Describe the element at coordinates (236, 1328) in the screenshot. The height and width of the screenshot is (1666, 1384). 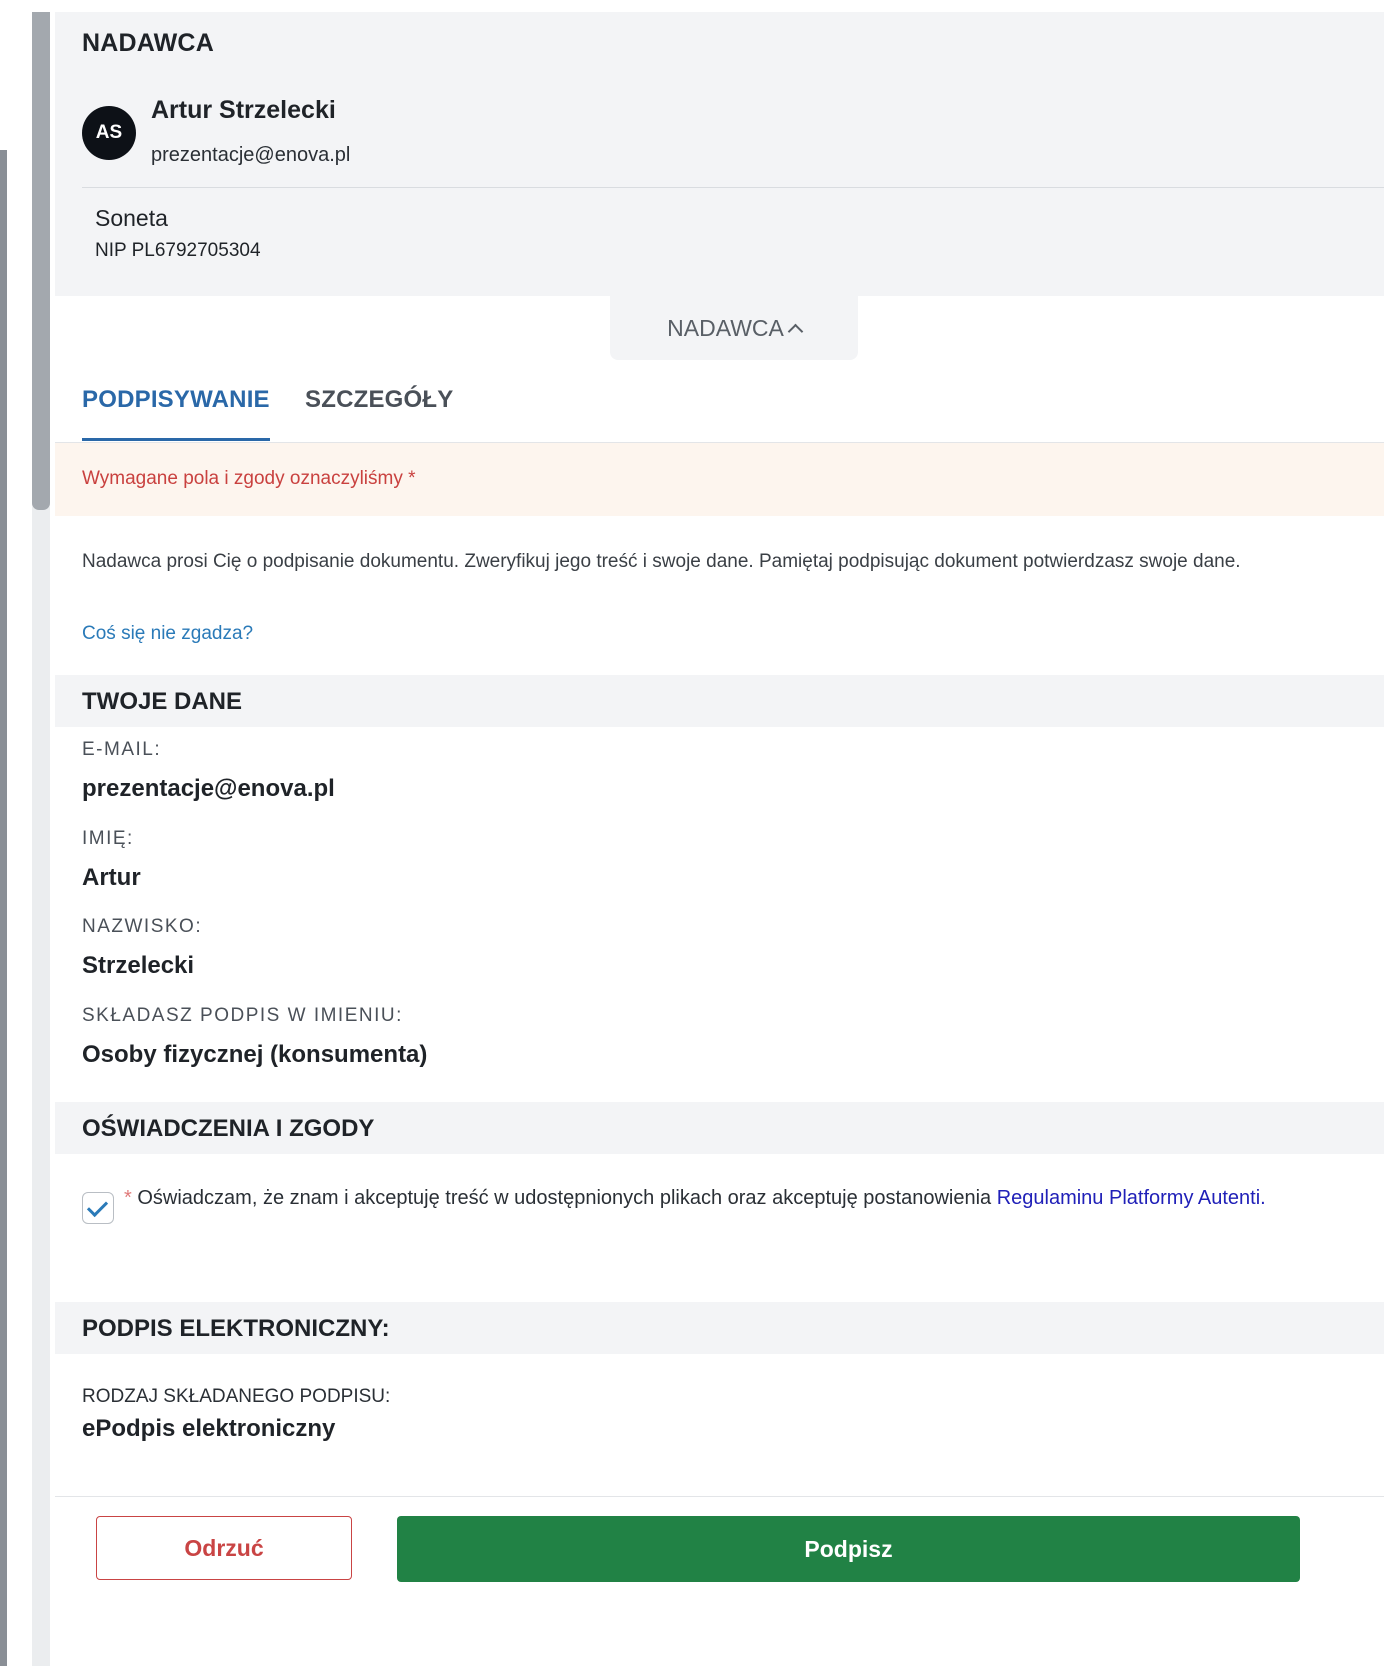
I see `esign-title: PODPIS ELEKTRONICZNY:` at that location.